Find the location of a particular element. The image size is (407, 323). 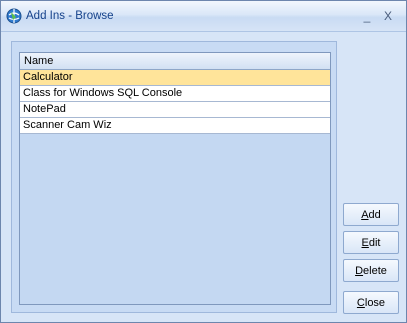

delete-button: Delete is located at coordinates (371, 270).